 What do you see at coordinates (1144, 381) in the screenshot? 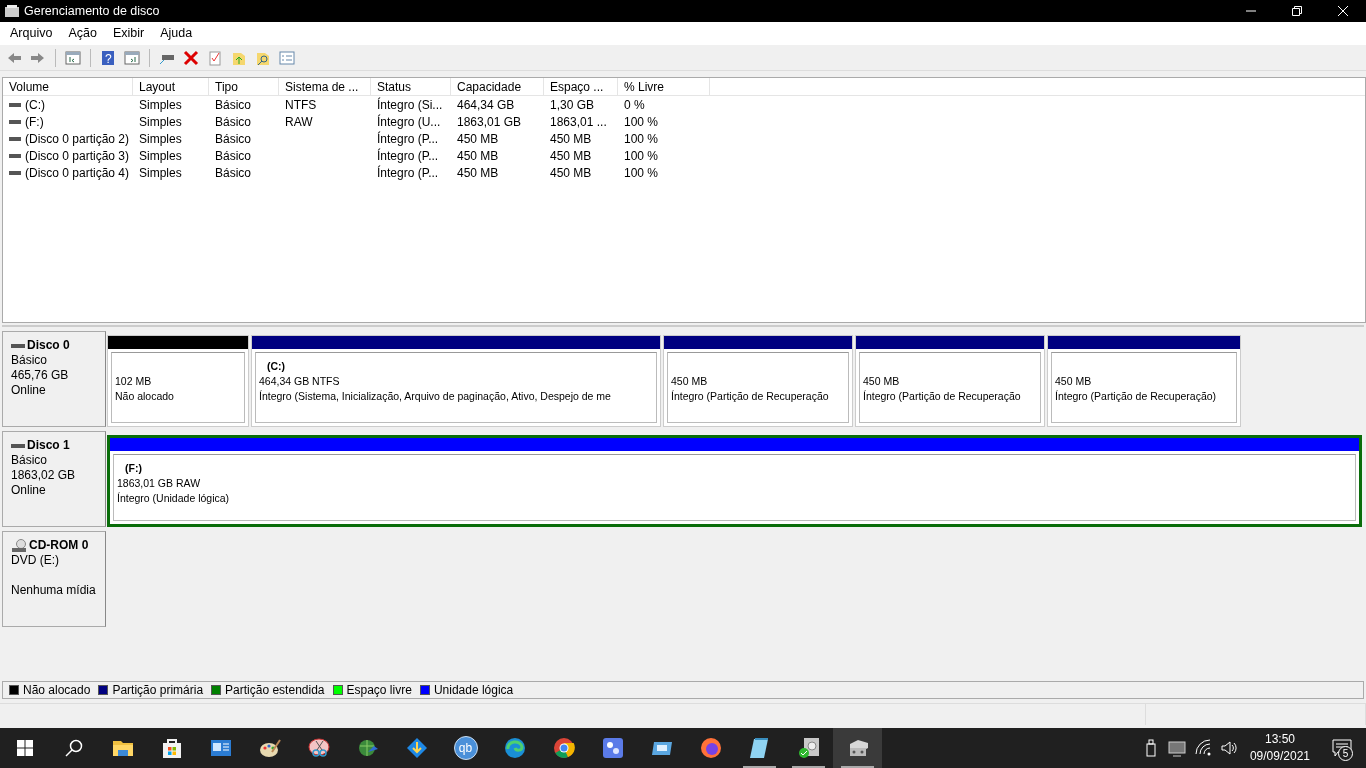
I see `partition: 450 MB Íntegro (Partição de Recuperação)` at bounding box center [1144, 381].